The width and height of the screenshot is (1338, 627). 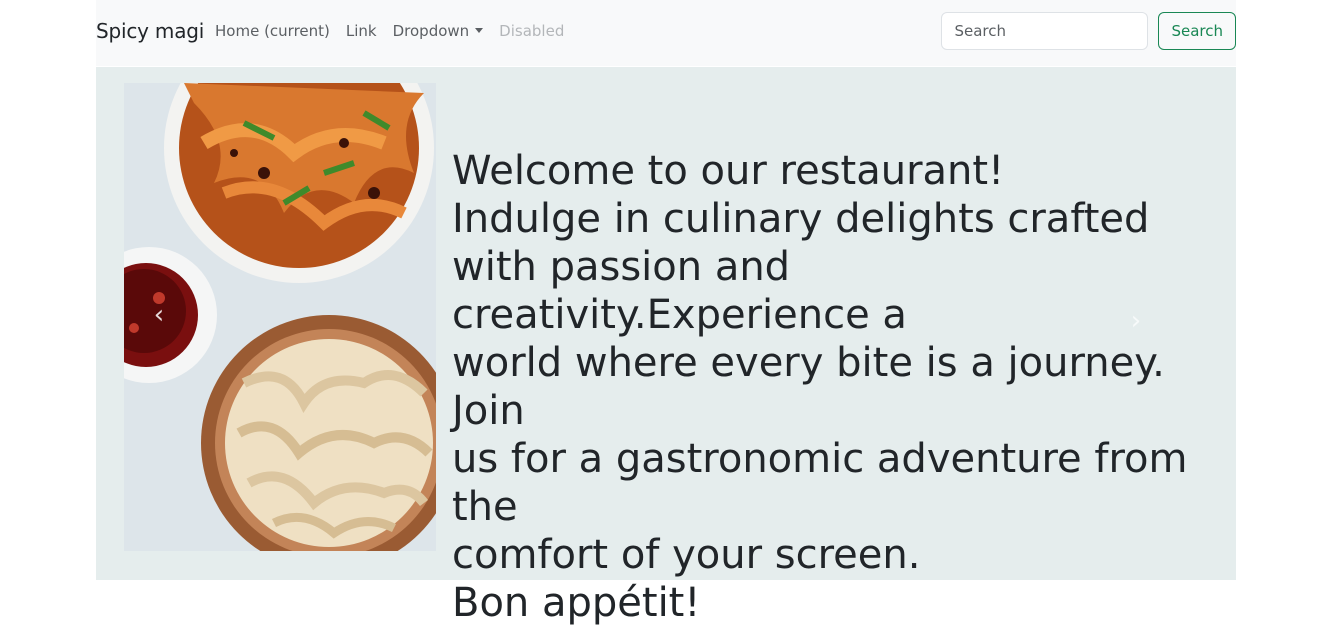 I want to click on chevron-left-icon: ‹, so click(x=159, y=315).